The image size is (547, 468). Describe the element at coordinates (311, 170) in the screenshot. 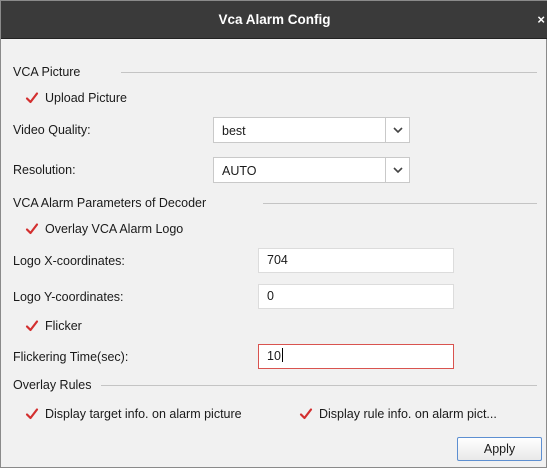

I see `resolution-select: AUTO` at that location.